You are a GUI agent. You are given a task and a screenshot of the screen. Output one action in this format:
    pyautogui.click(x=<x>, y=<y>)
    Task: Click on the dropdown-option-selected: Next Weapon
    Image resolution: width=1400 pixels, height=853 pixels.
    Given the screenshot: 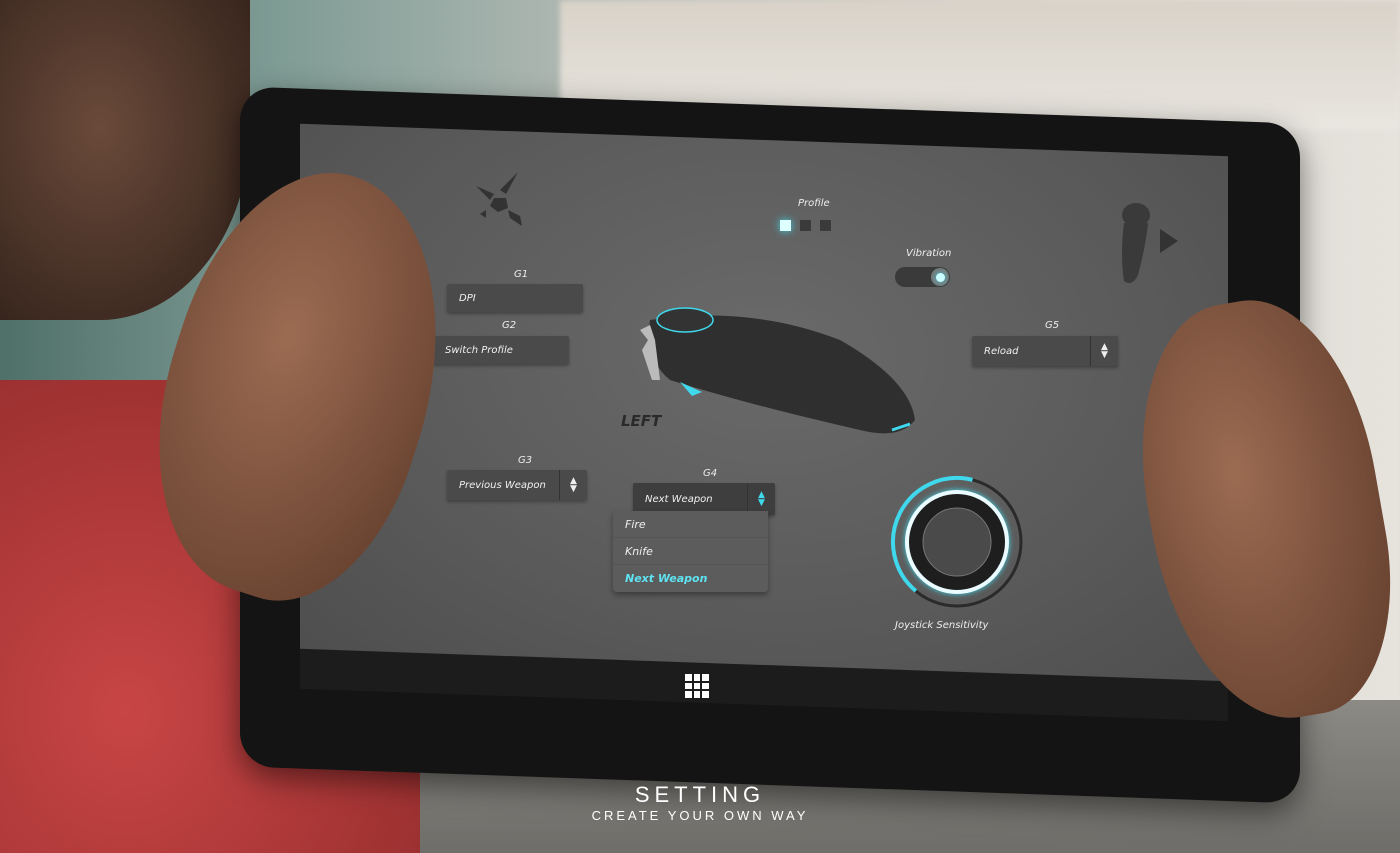 What is the action you would take?
    pyautogui.click(x=690, y=578)
    